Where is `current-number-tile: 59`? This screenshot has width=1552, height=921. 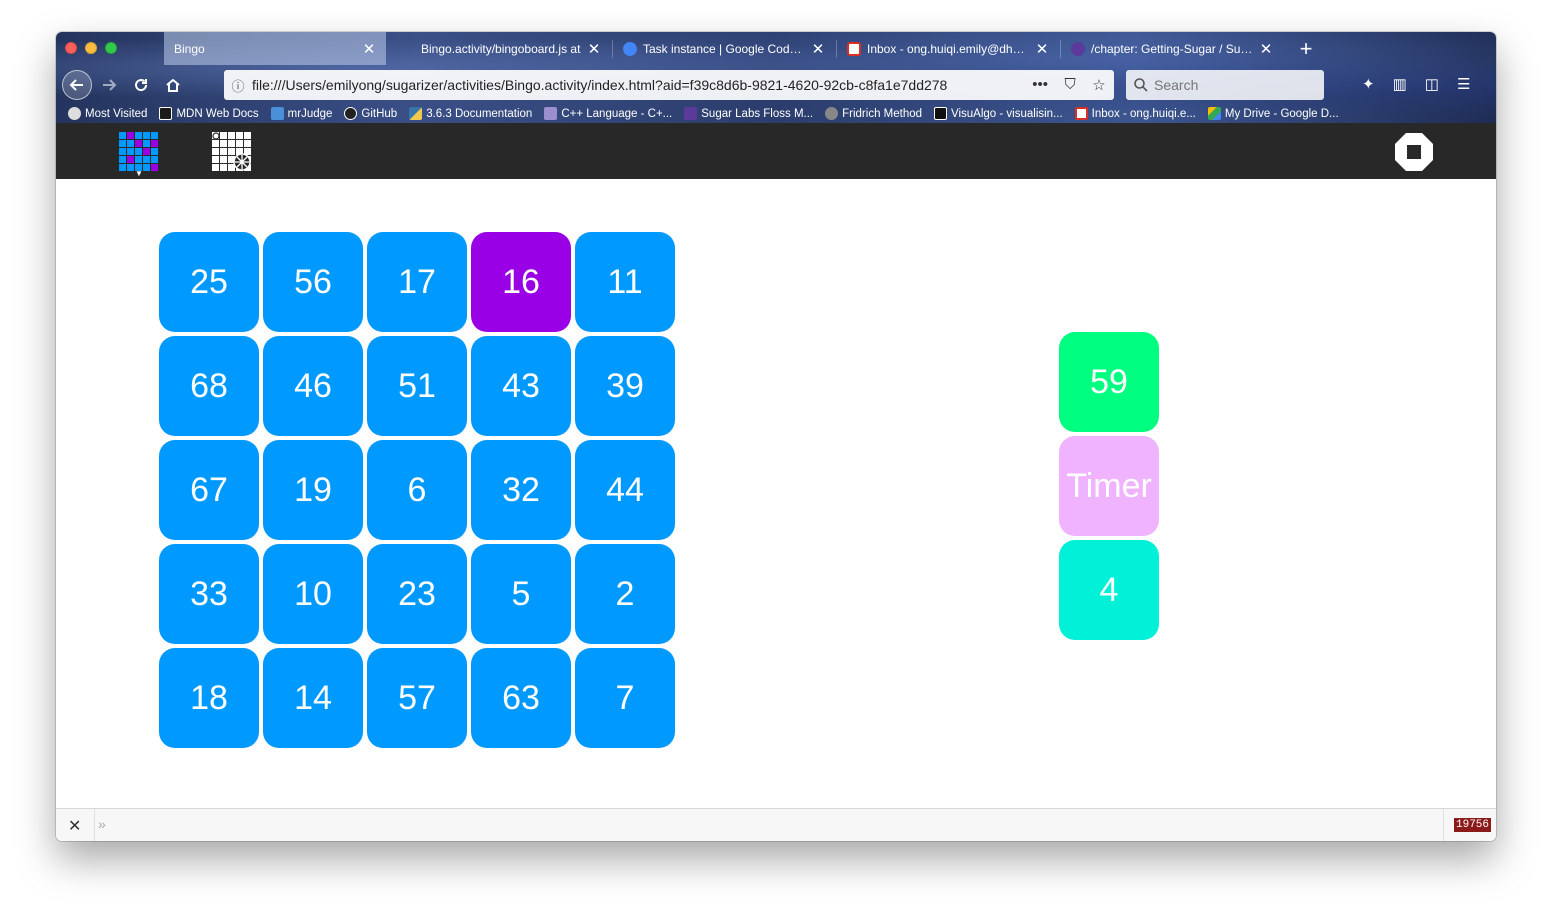
current-number-tile: 59 is located at coordinates (1109, 382).